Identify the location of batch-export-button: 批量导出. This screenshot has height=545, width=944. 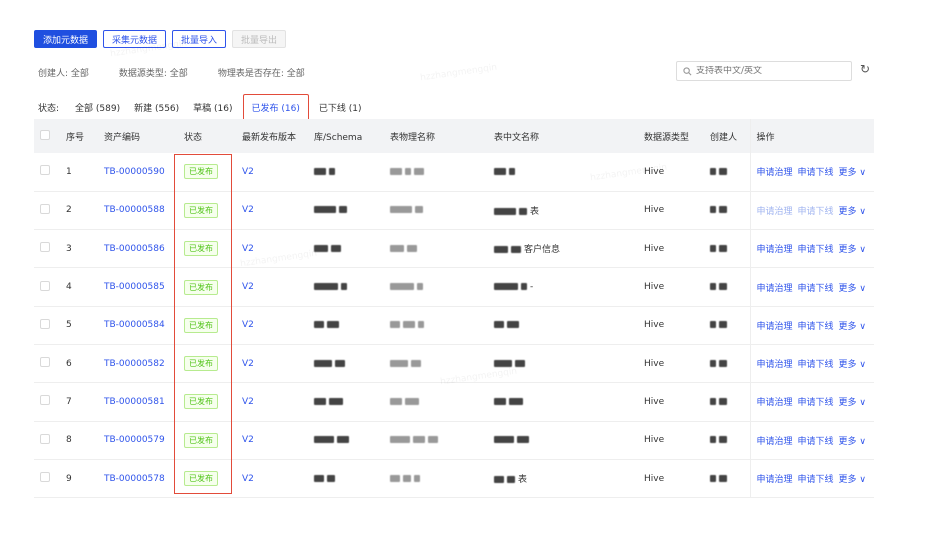
(259, 39).